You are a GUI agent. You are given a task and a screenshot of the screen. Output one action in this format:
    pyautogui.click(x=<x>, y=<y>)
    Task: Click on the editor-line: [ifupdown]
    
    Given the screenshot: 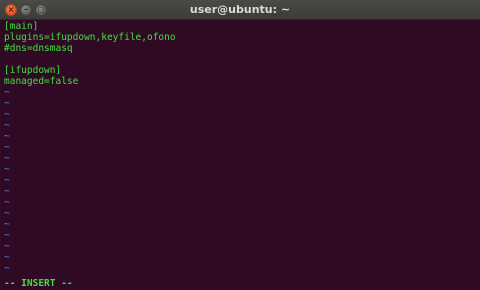 What is the action you would take?
    pyautogui.click(x=33, y=70)
    